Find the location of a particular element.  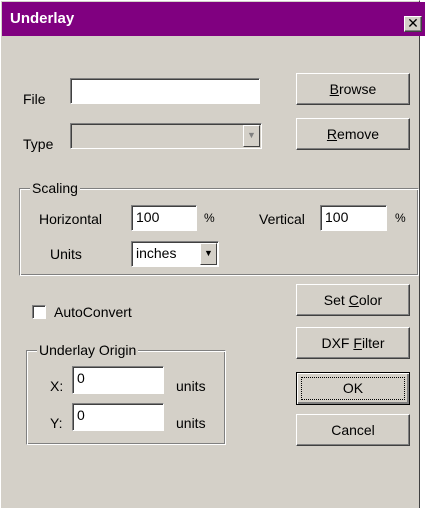

origin-y-units-label: units is located at coordinates (191, 423).